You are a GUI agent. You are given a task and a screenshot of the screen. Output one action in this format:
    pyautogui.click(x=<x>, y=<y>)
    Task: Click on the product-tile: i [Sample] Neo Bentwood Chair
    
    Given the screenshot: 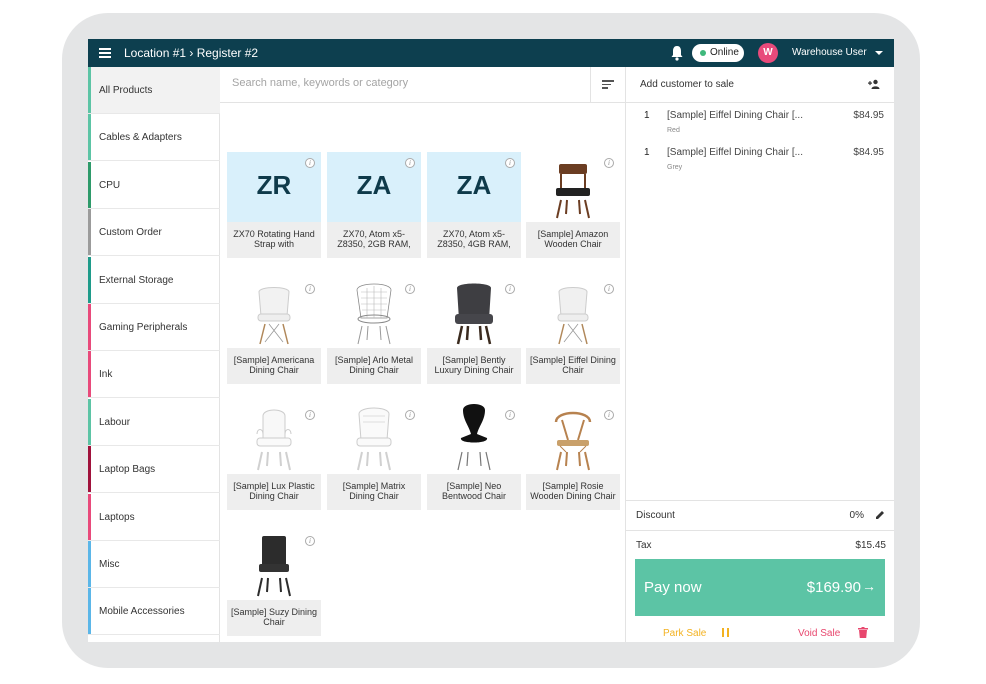 What is the action you would take?
    pyautogui.click(x=474, y=457)
    